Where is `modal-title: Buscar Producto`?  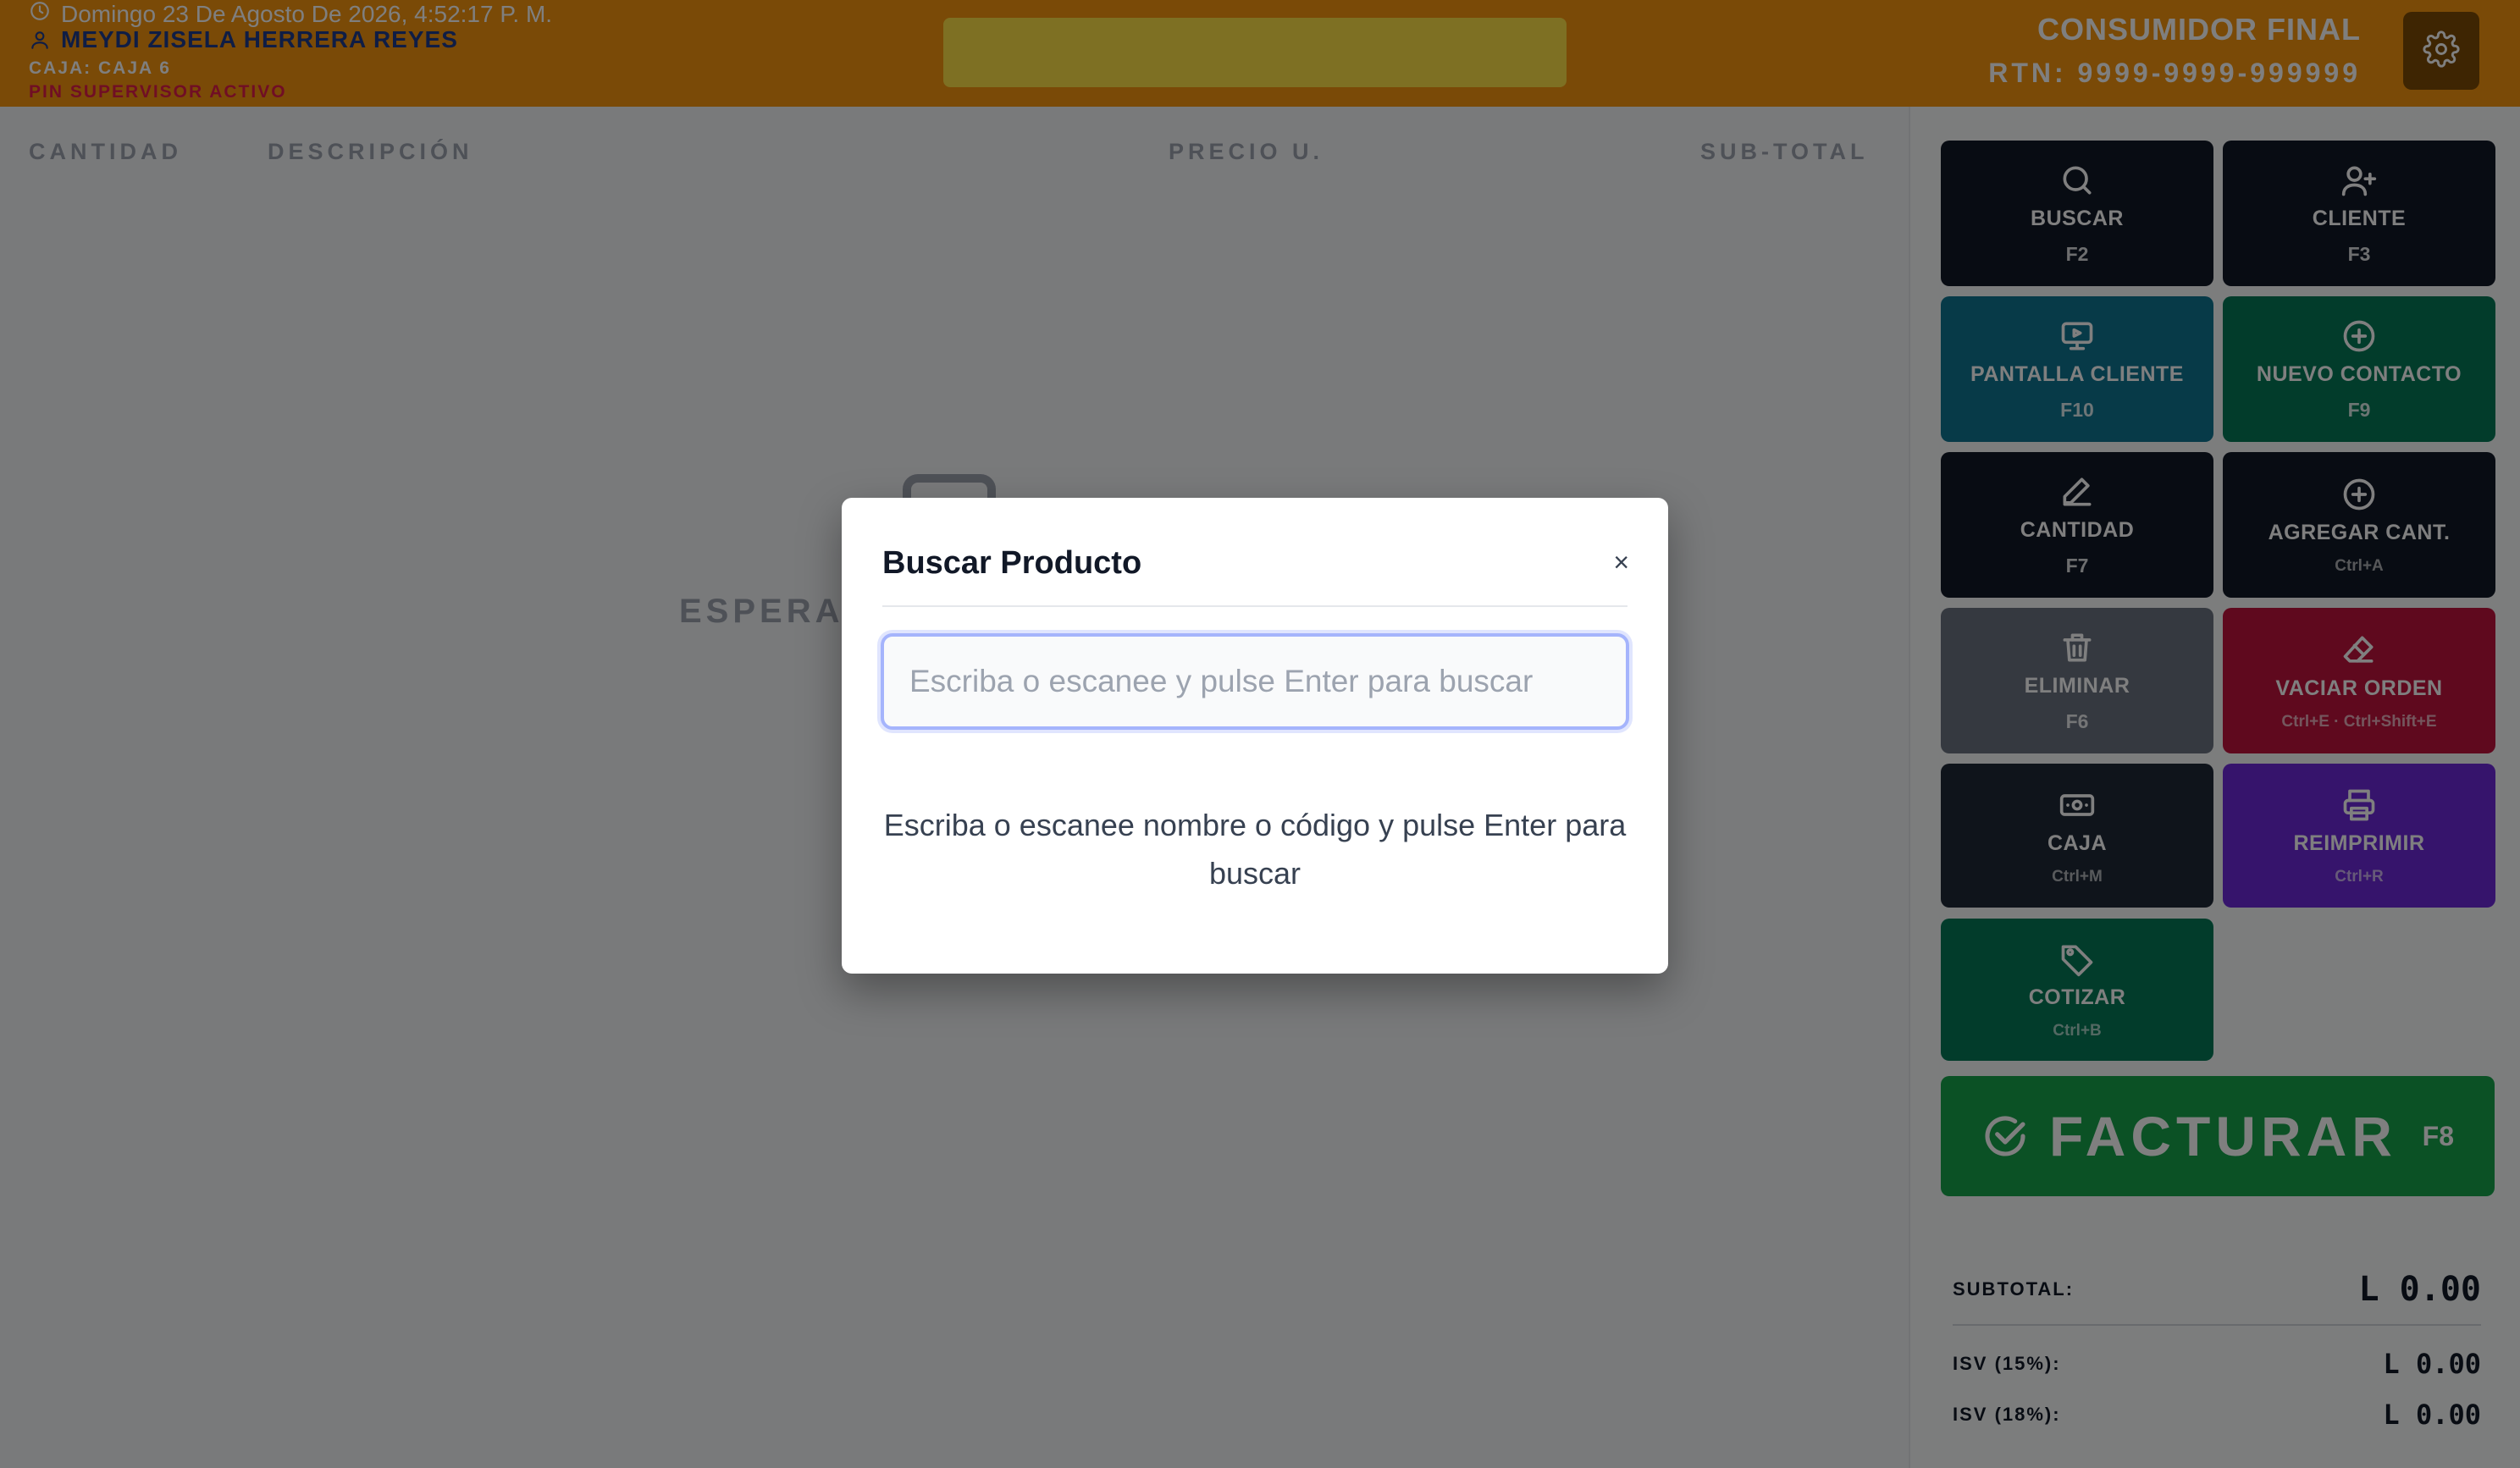 modal-title: Buscar Producto is located at coordinates (1012, 563).